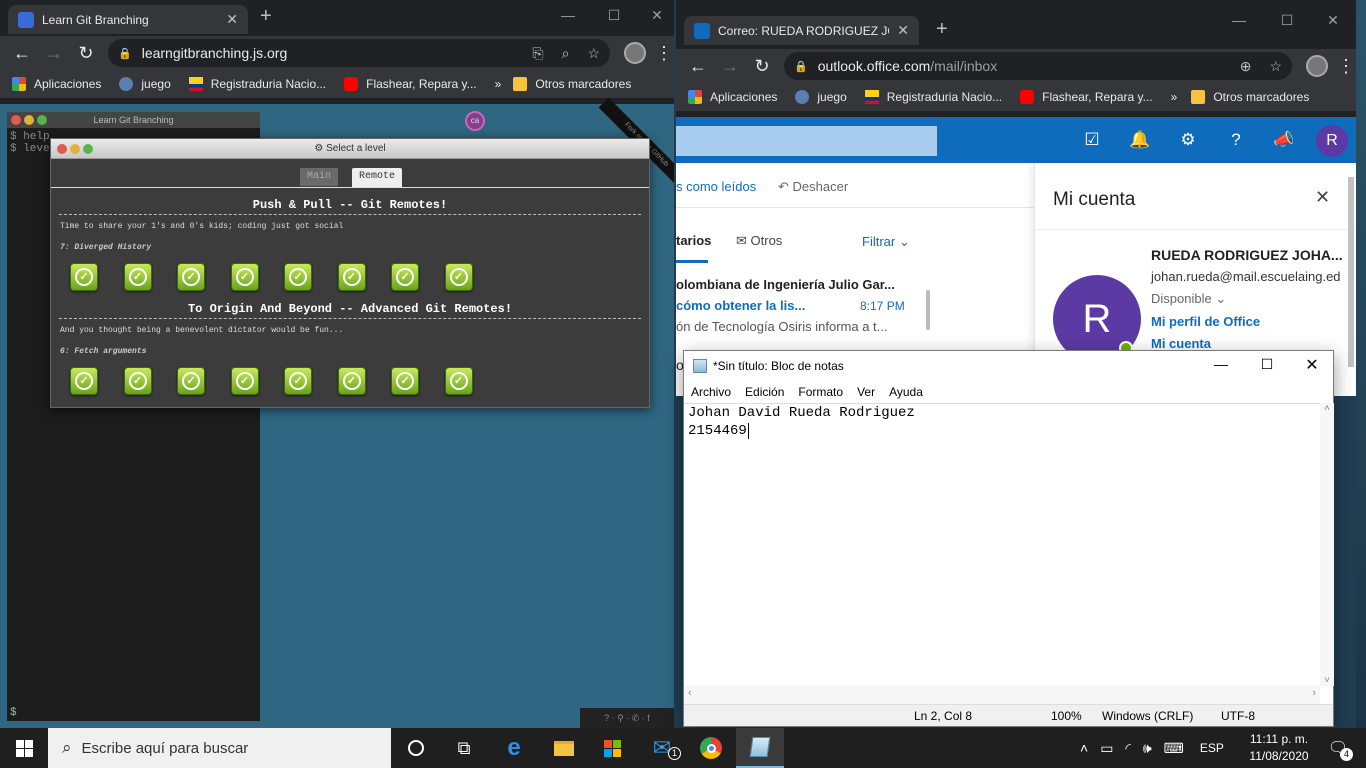  What do you see at coordinates (359, 53) in the screenshot?
I see `address-bar: 🔒 learngitbranching.js.org ⎘ ⌕ ☆` at bounding box center [359, 53].